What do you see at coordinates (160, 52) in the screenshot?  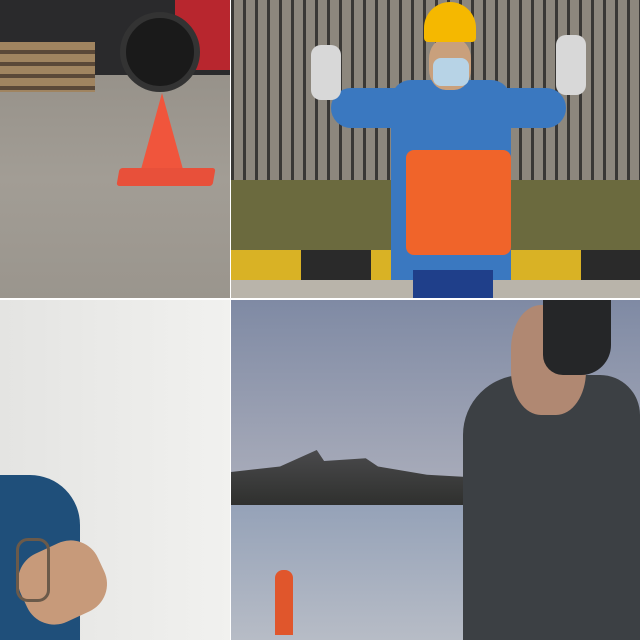 I see `forklift-wheel` at bounding box center [160, 52].